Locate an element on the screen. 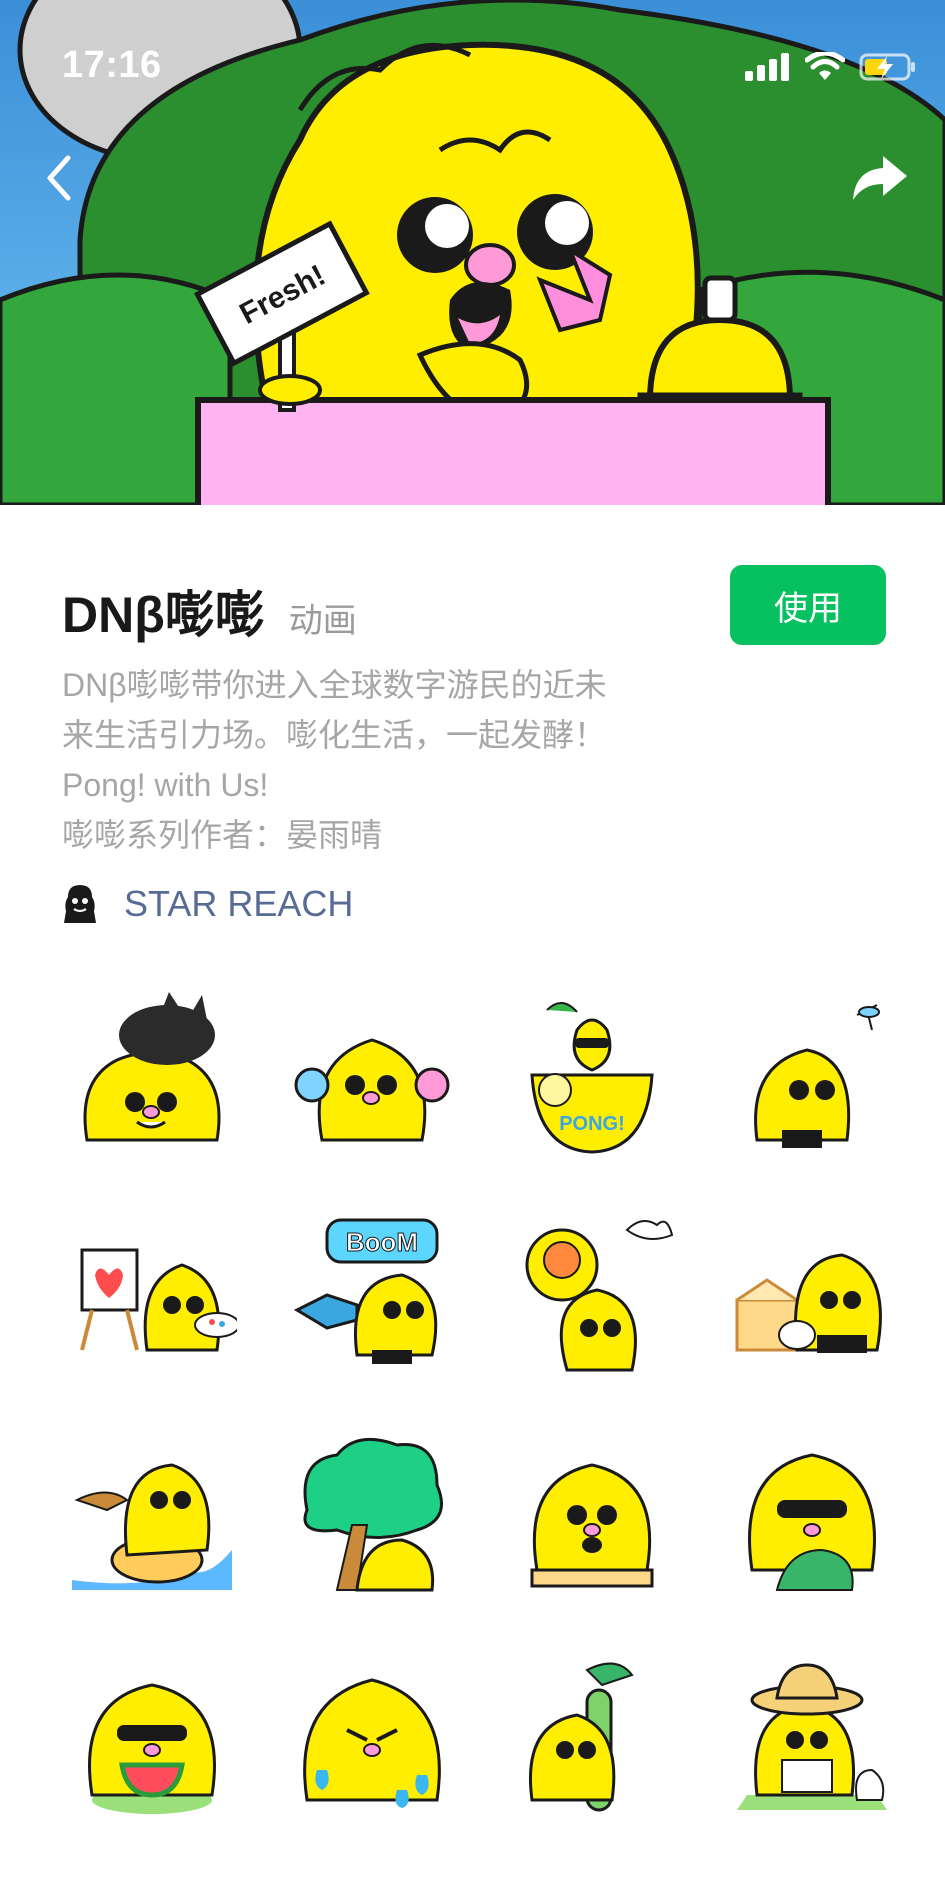  description-line: Pong! with Us! is located at coordinates (165, 785).